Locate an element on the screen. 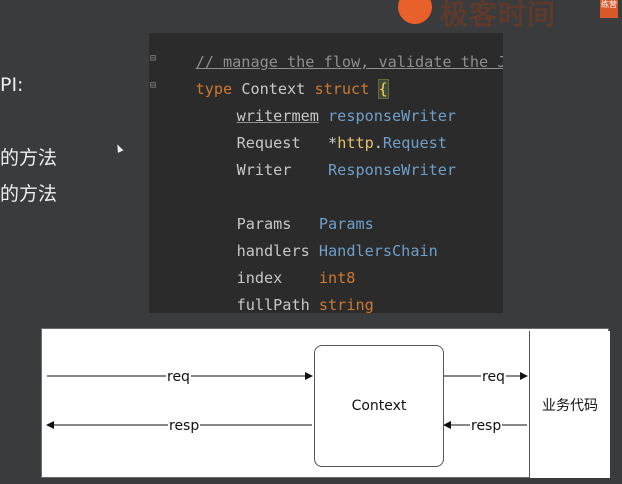 This screenshot has width=622, height=484. slide-method-line-2: 的方法 is located at coordinates (29, 194).